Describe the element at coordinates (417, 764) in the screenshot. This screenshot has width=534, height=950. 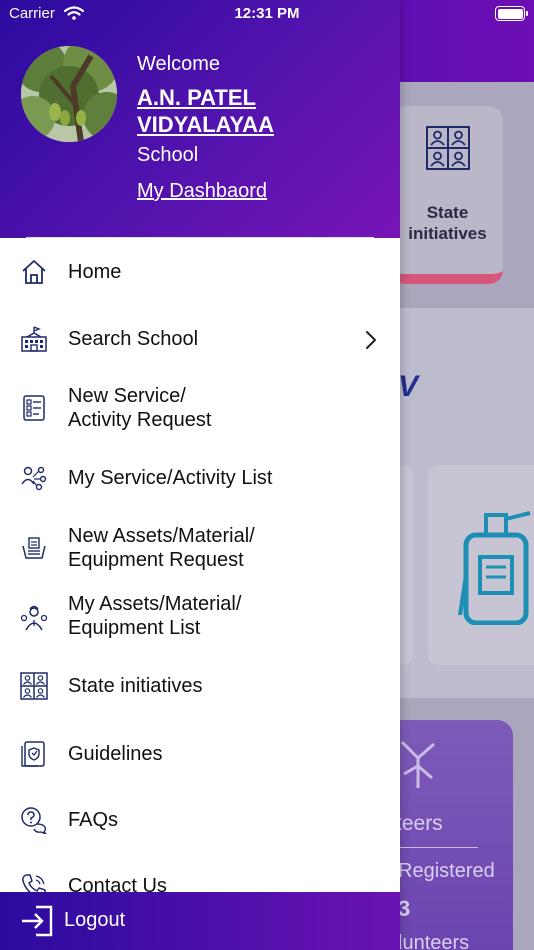
I see `hands-icon` at that location.